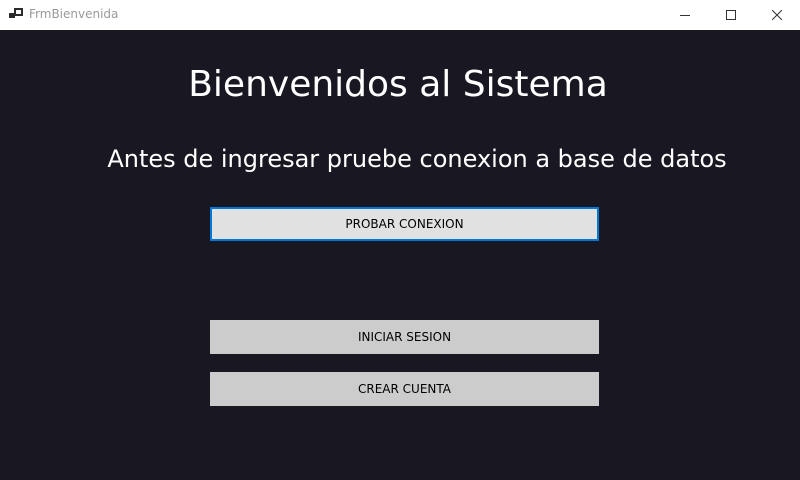  I want to click on maximize-icon, so click(731, 15).